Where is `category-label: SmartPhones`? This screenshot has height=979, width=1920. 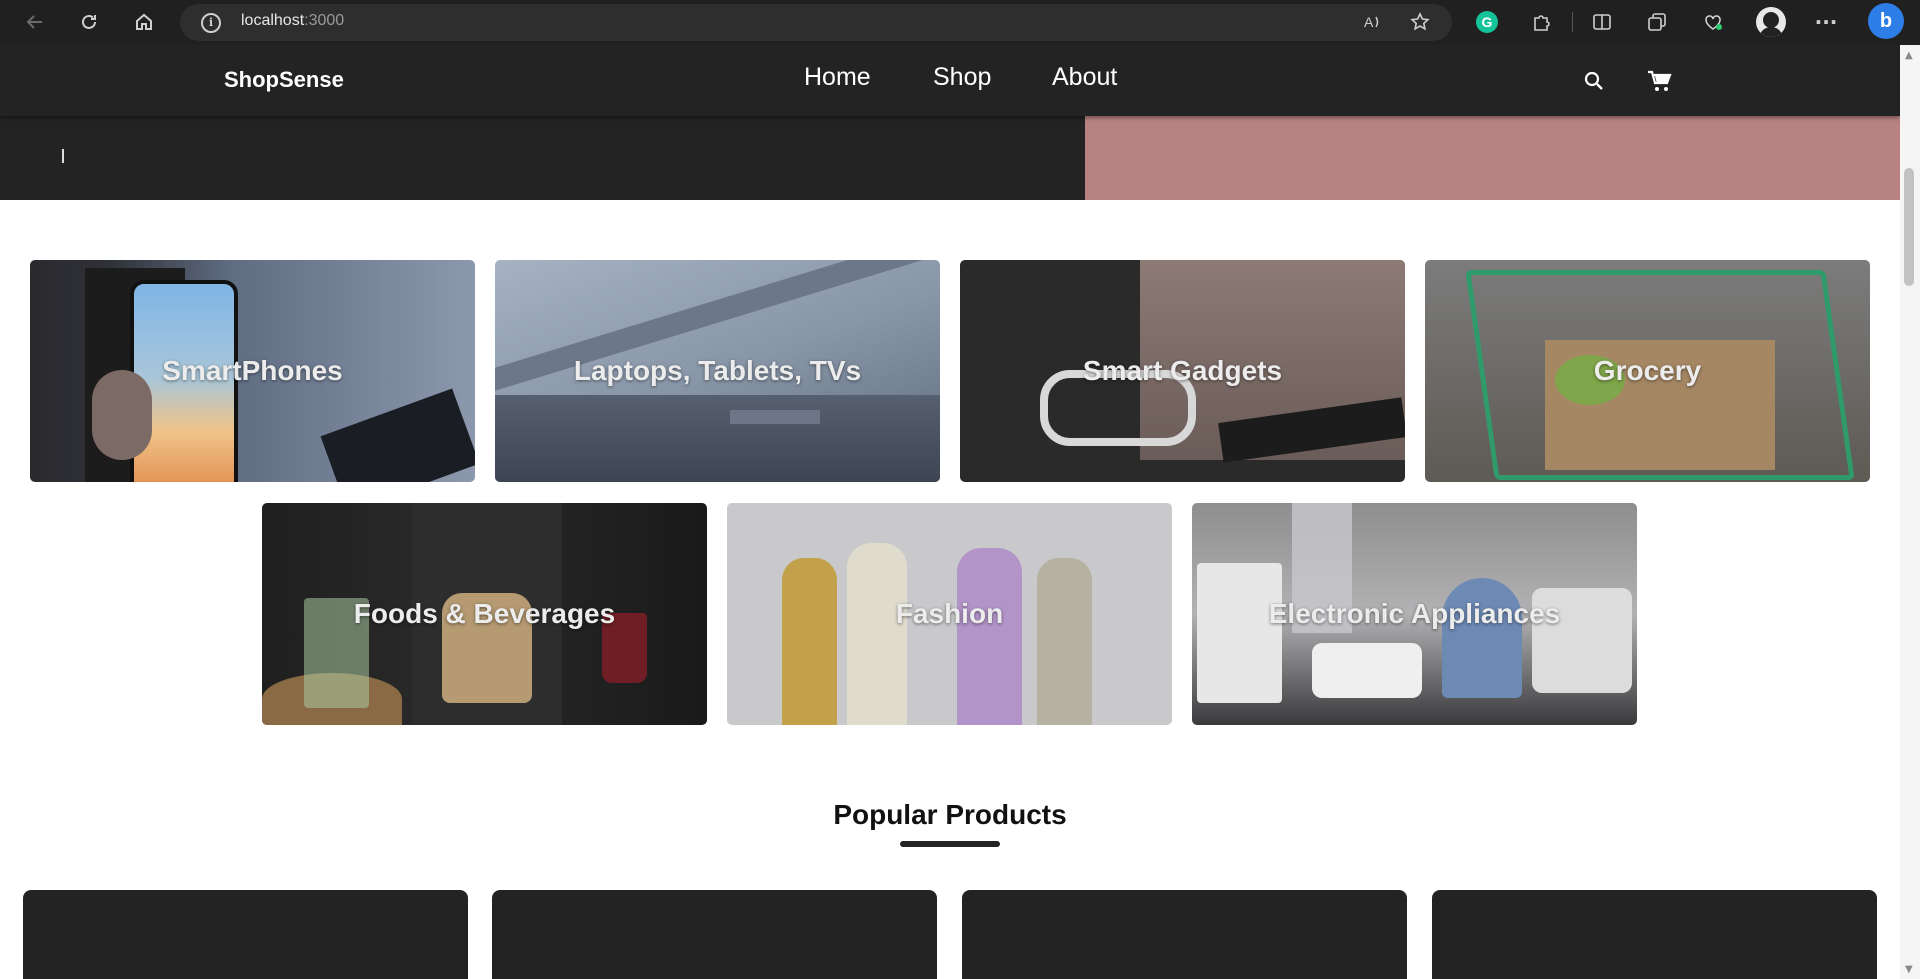 category-label: SmartPhones is located at coordinates (252, 370).